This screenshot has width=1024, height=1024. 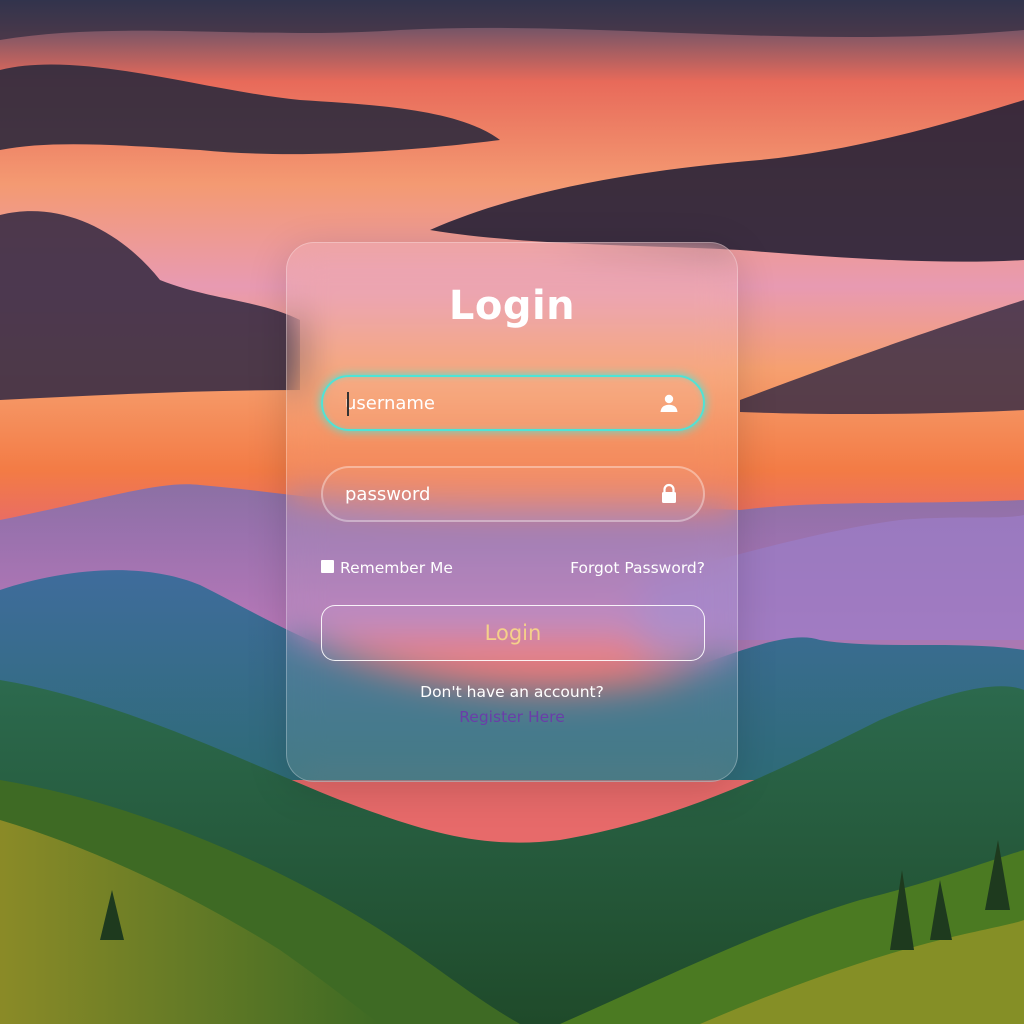 I want to click on forgot-password-link: Forgot Password?, so click(x=637, y=568).